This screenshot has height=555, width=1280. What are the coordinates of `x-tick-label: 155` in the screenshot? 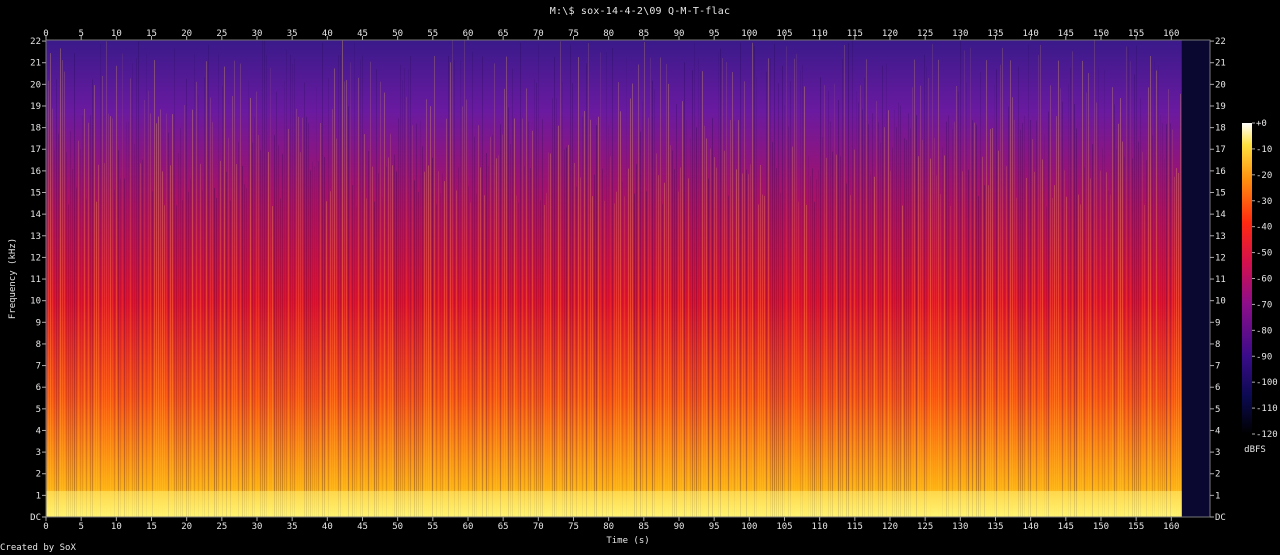 It's located at (1136, 527).